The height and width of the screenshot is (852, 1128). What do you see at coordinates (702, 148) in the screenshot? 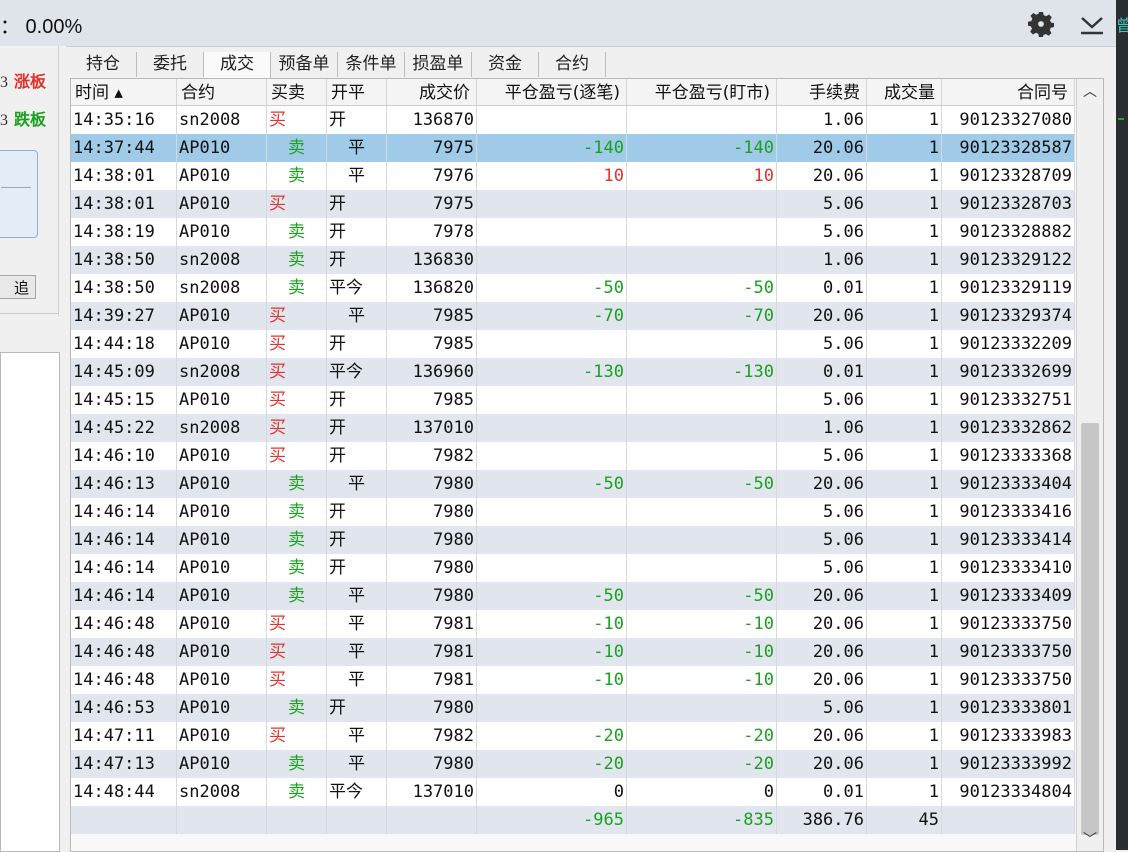
I see `col-pnl-mtm-cell: -140` at bounding box center [702, 148].